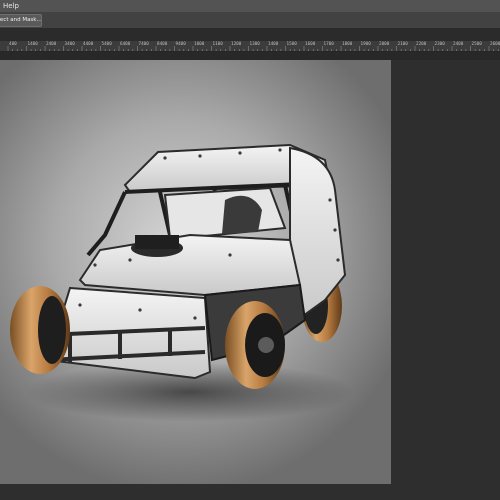 The width and height of the screenshot is (500, 500). What do you see at coordinates (195, 492) in the screenshot?
I see `canvas-bottom-area` at bounding box center [195, 492].